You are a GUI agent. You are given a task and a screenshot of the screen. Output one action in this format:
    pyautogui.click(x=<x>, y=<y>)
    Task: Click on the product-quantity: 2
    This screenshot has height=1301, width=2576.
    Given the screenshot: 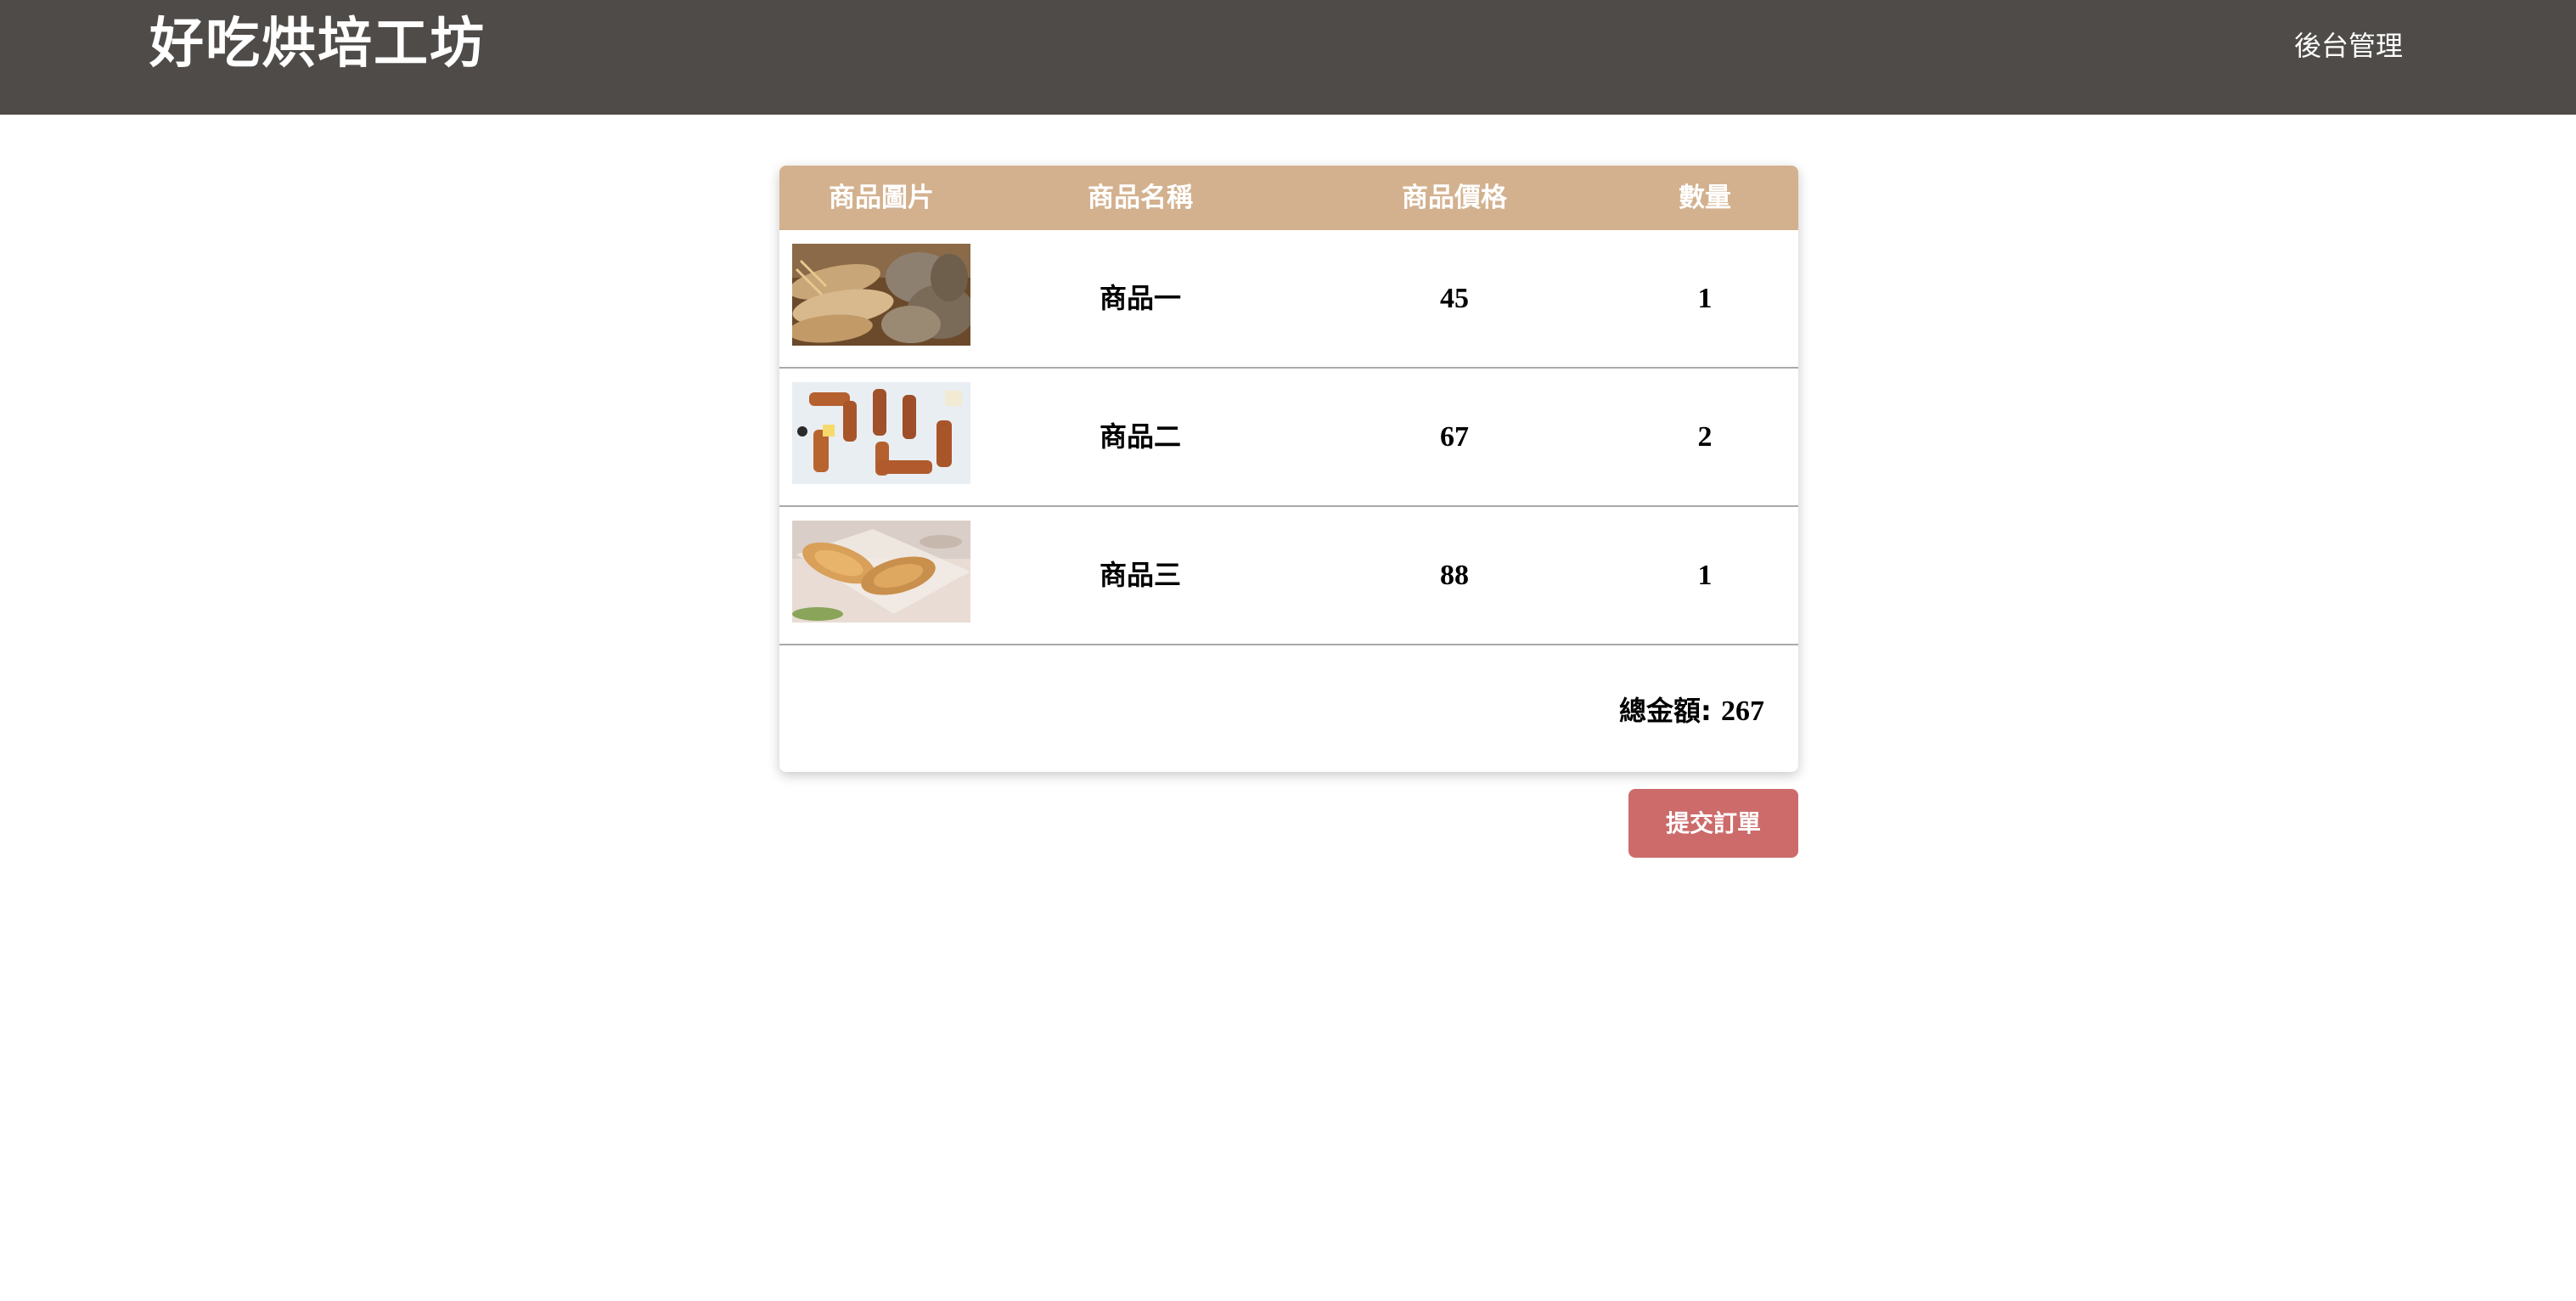 What is the action you would take?
    pyautogui.click(x=1705, y=437)
    